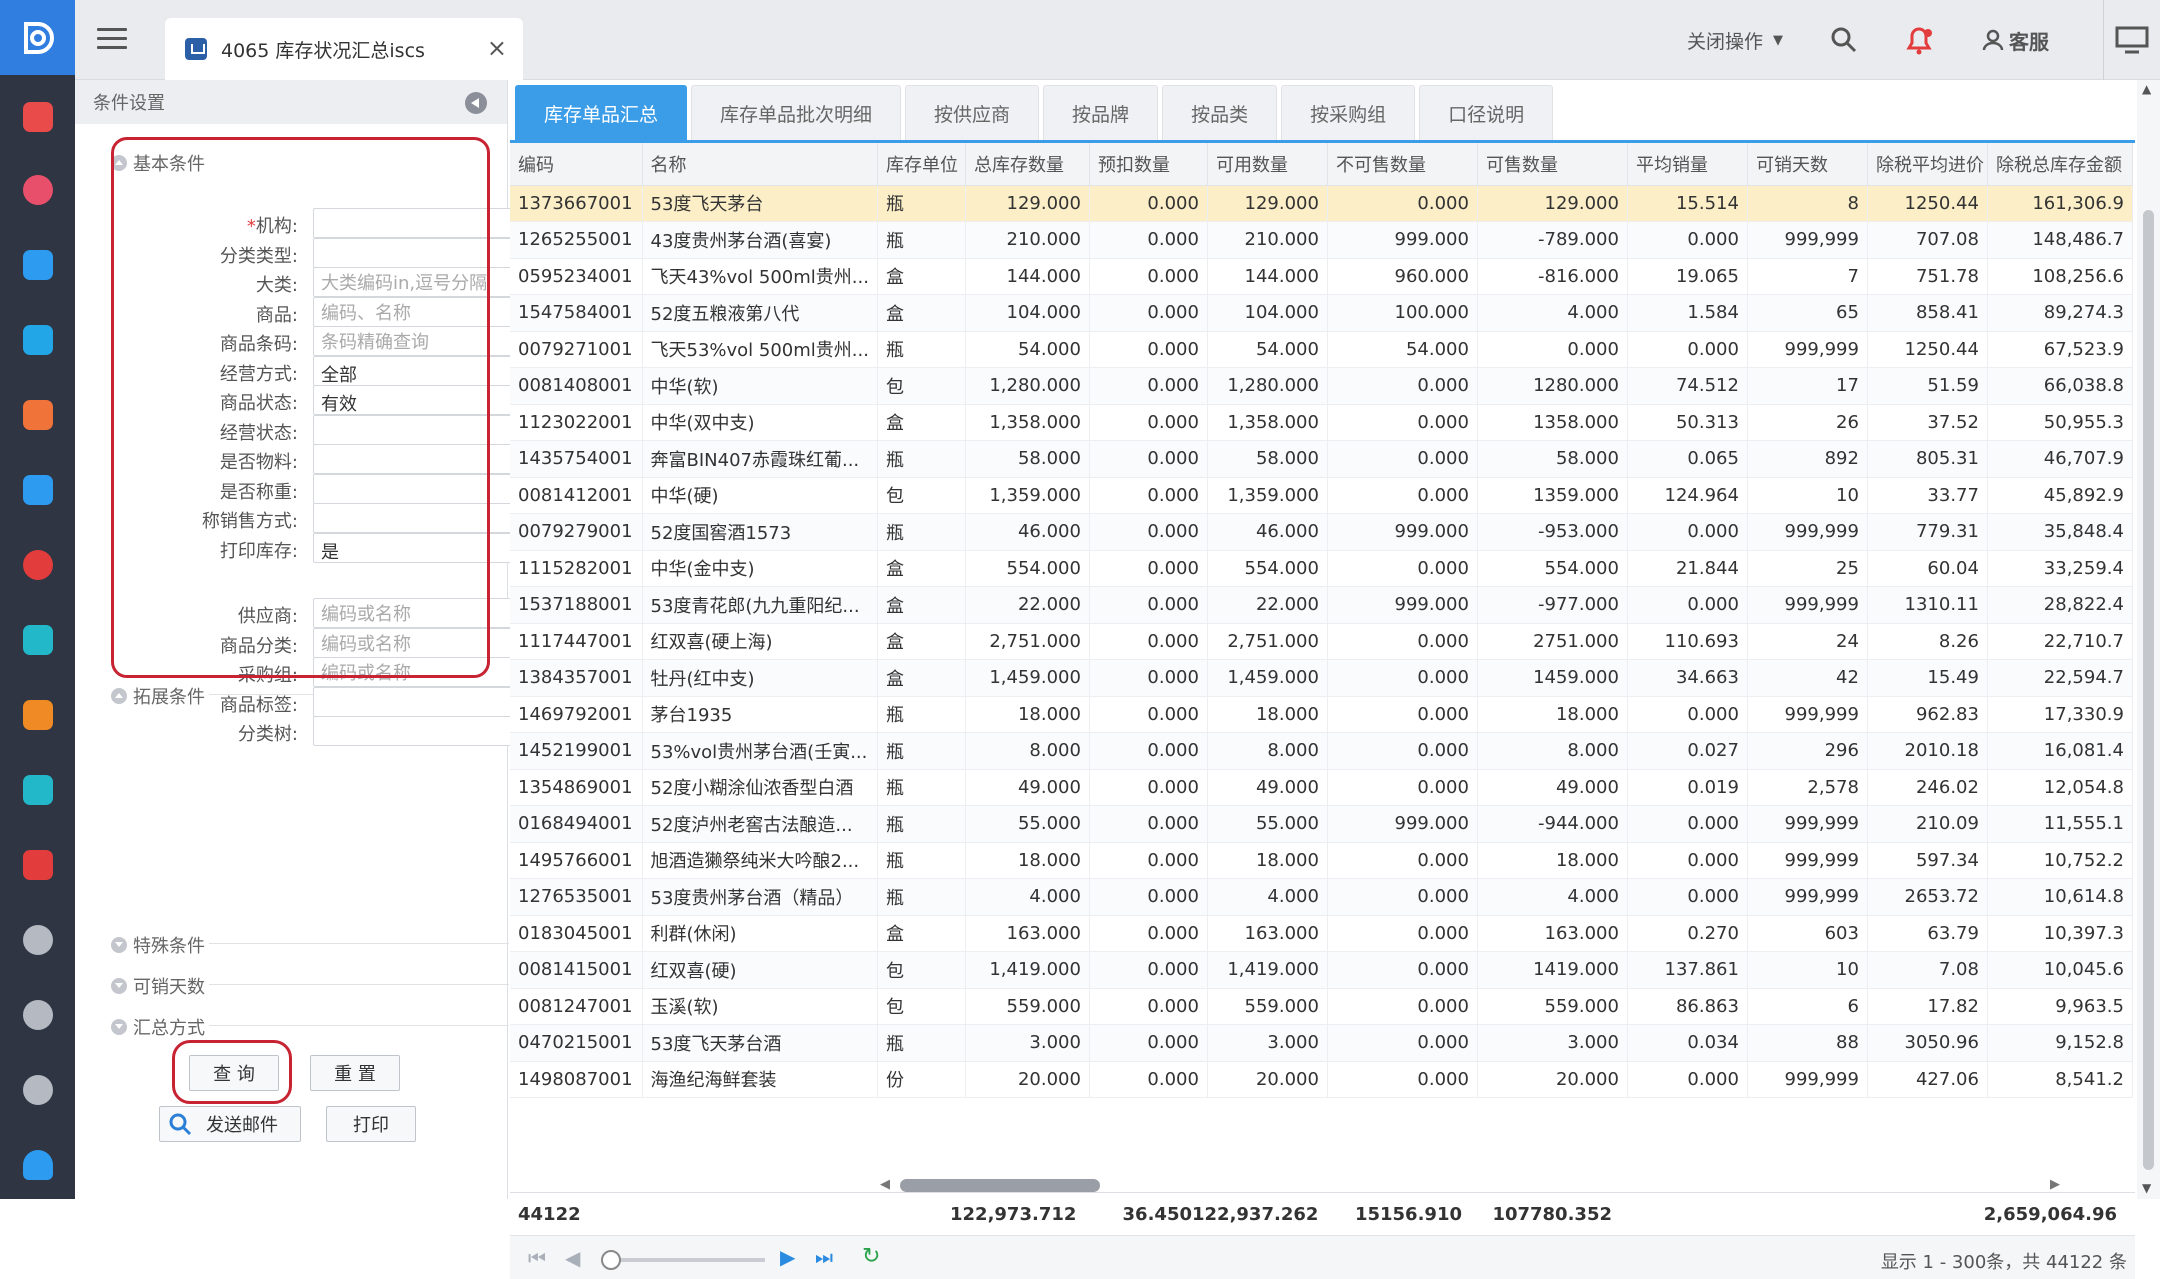  What do you see at coordinates (972, 113) in the screenshot?
I see `subtab: 按供应商` at bounding box center [972, 113].